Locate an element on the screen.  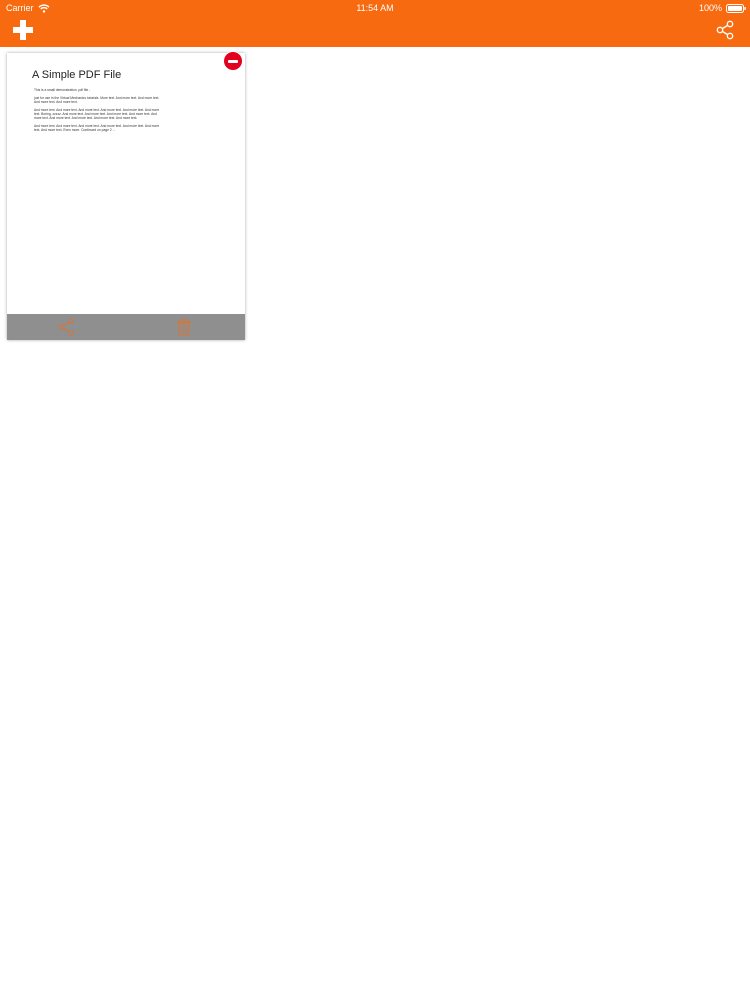
battery-icon is located at coordinates (736, 8).